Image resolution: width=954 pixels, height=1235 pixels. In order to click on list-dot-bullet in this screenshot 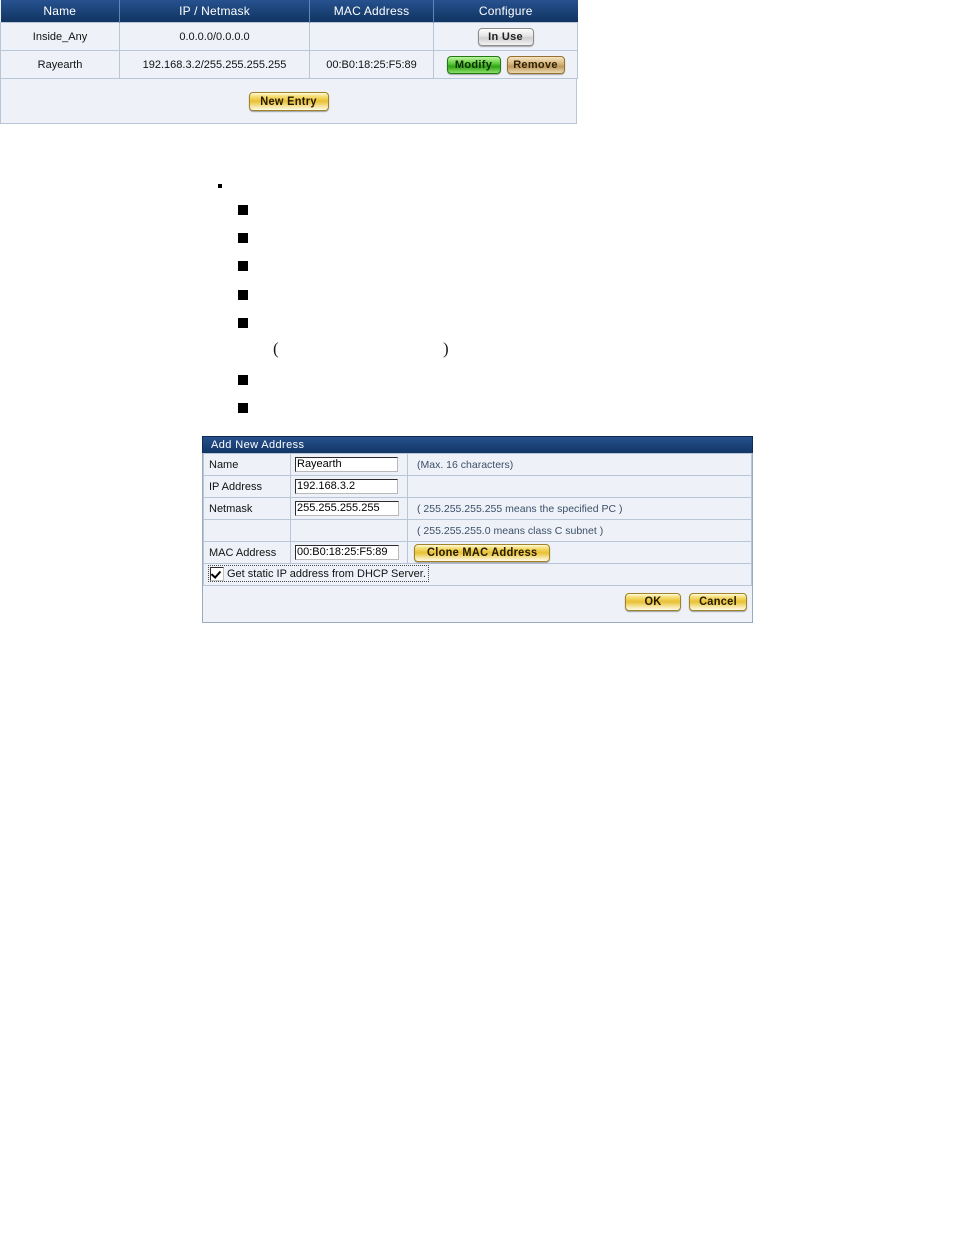, I will do `click(220, 186)`.